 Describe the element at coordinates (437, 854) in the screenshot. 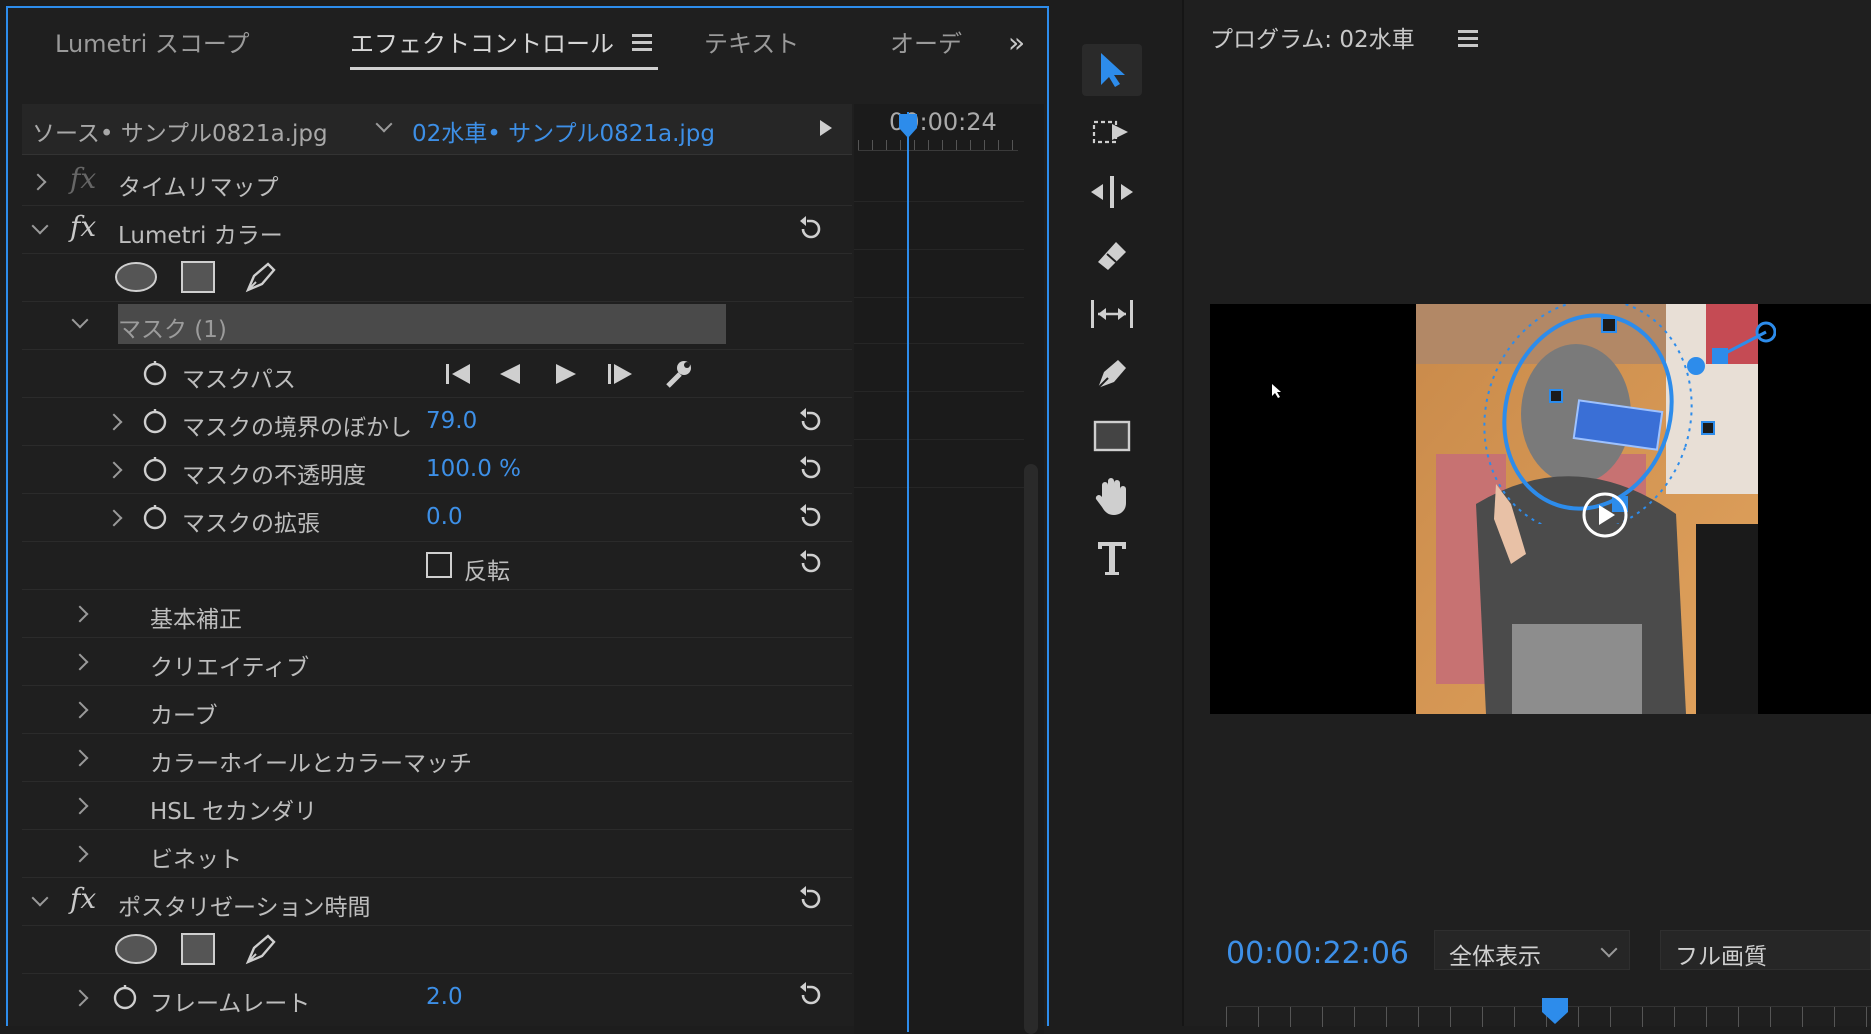

I see `section-vignette: ビネット` at that location.